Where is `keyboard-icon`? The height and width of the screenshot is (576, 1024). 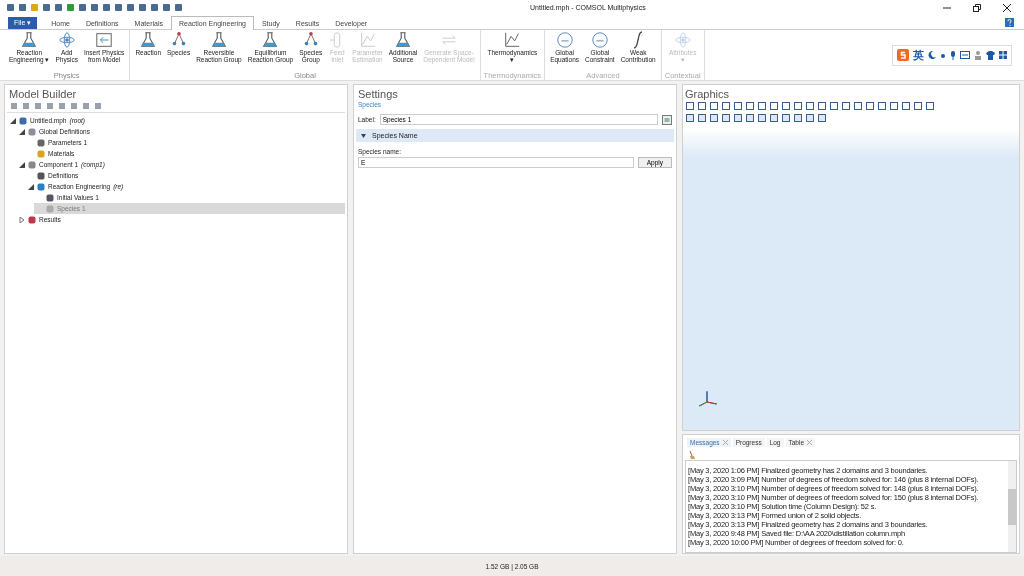 keyboard-icon is located at coordinates (965, 55).